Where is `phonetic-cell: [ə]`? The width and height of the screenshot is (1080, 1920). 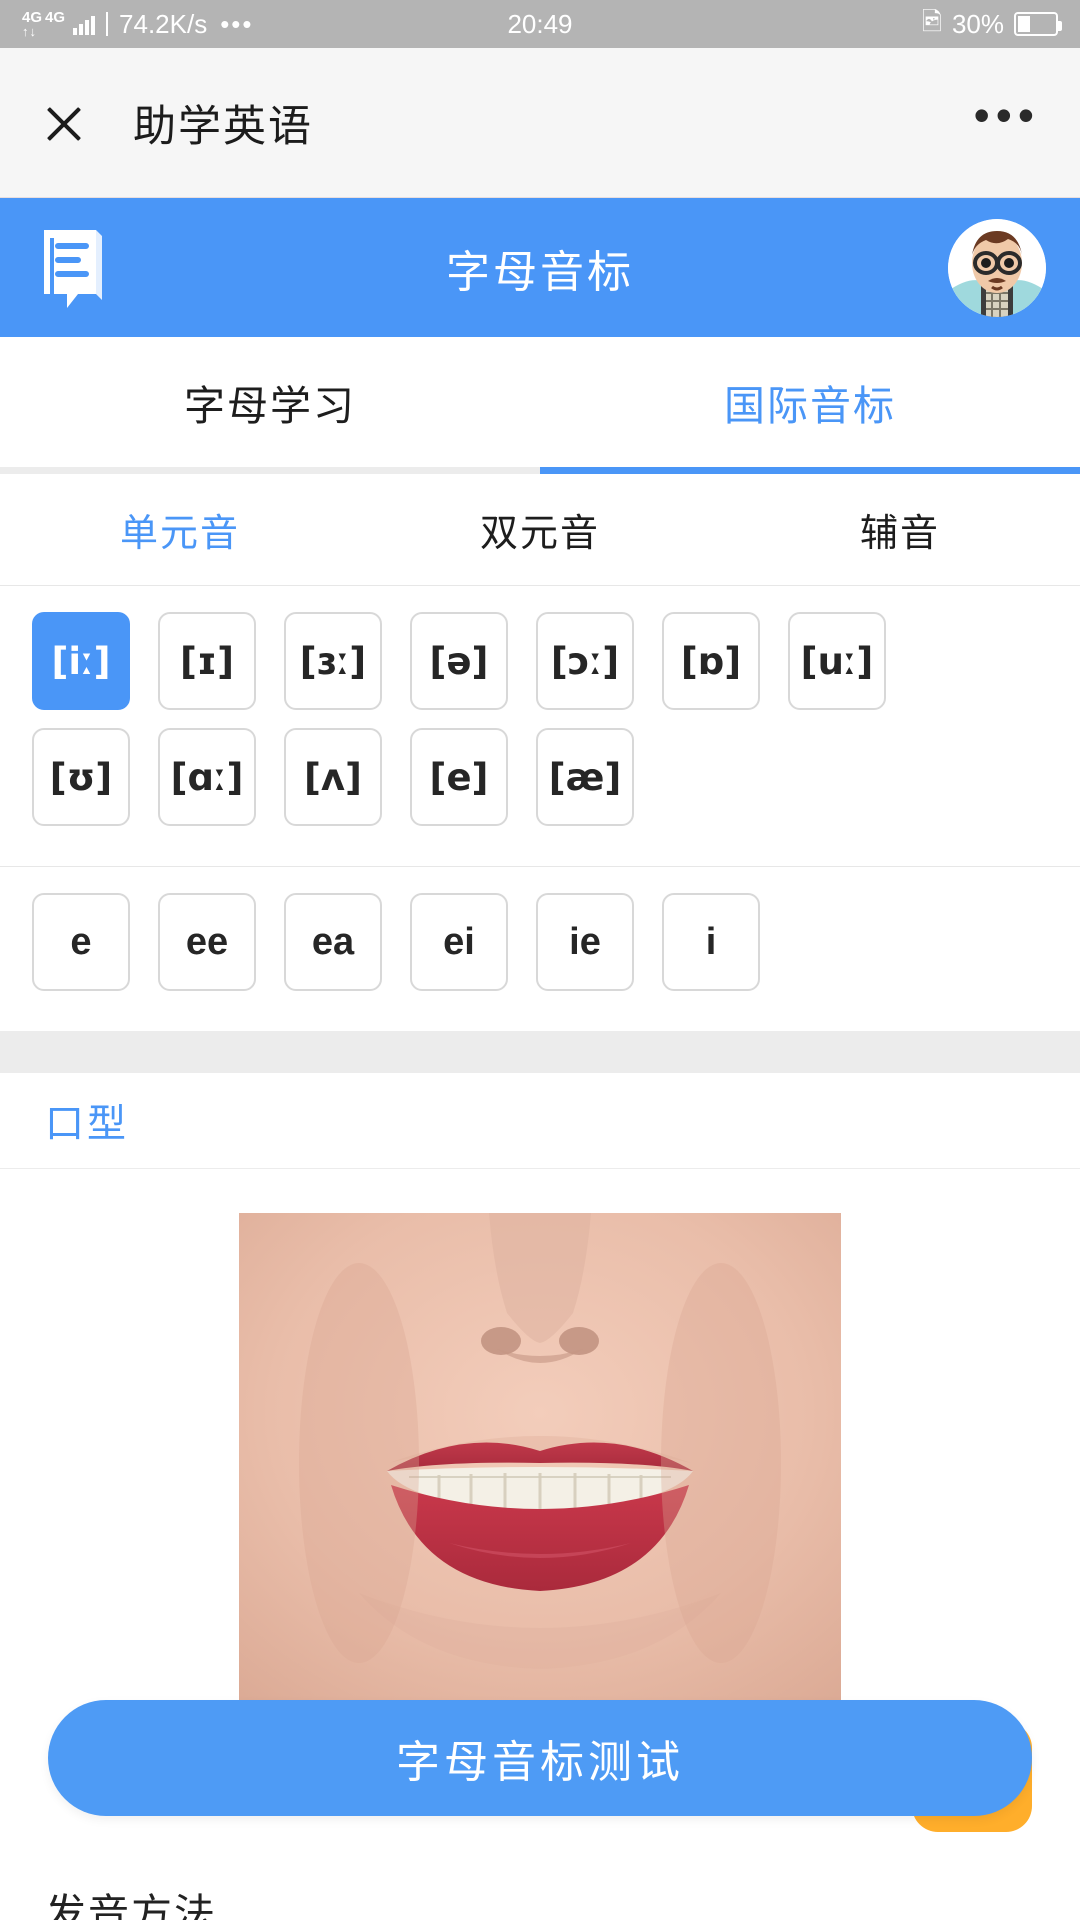
phonetic-cell: [ə] is located at coordinates (459, 661).